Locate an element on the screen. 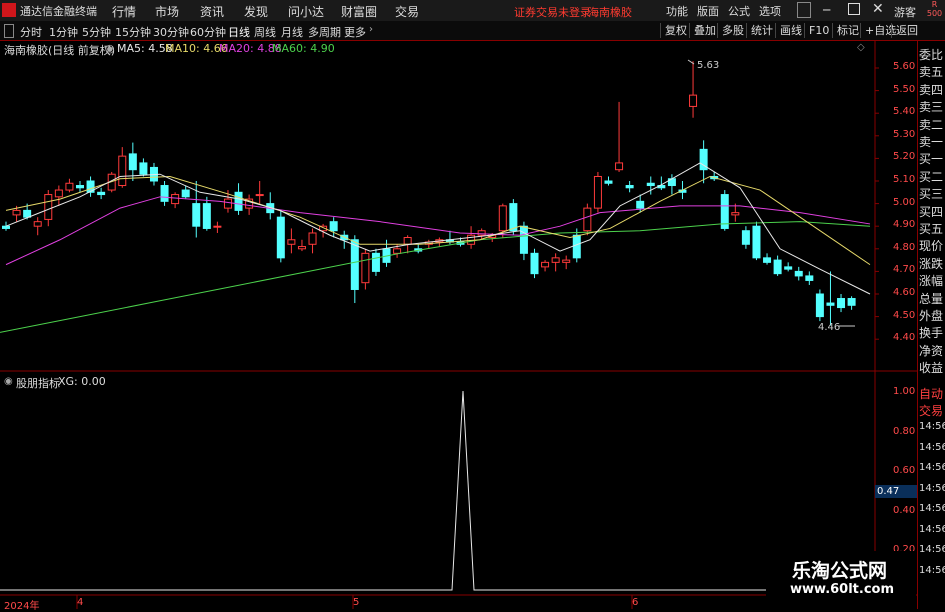 This screenshot has height=612, width=945. quote-side-item: 卖一 is located at coordinates (932, 141).